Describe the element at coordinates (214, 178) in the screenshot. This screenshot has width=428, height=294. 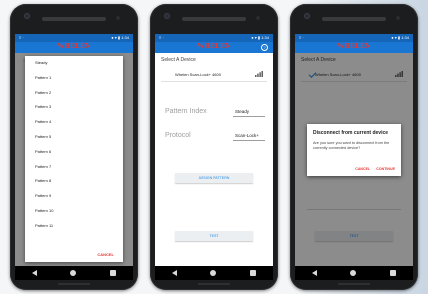
I see `assign-pattern-button: ASSIGN PATTERN` at that location.